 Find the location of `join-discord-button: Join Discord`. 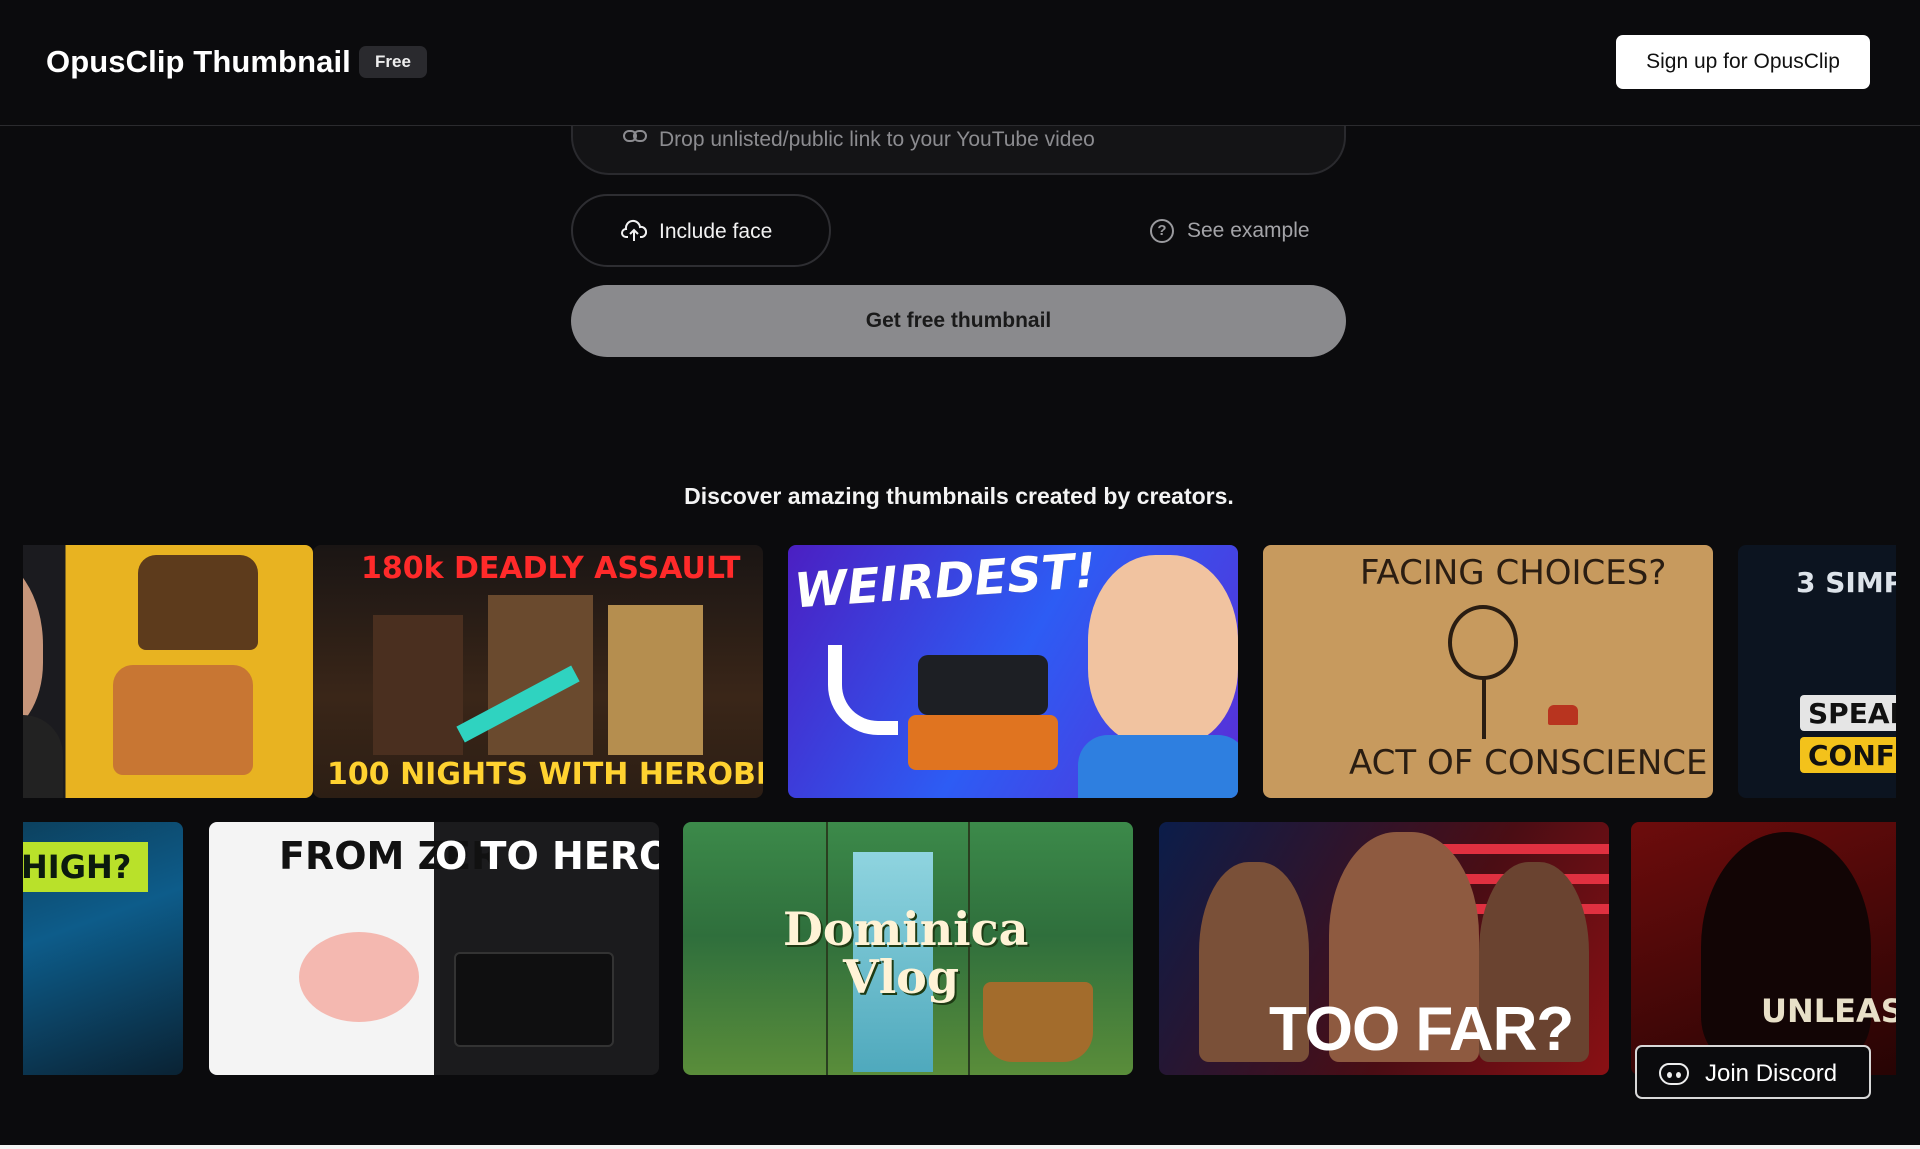

join-discord-button: Join Discord is located at coordinates (1753, 1072).